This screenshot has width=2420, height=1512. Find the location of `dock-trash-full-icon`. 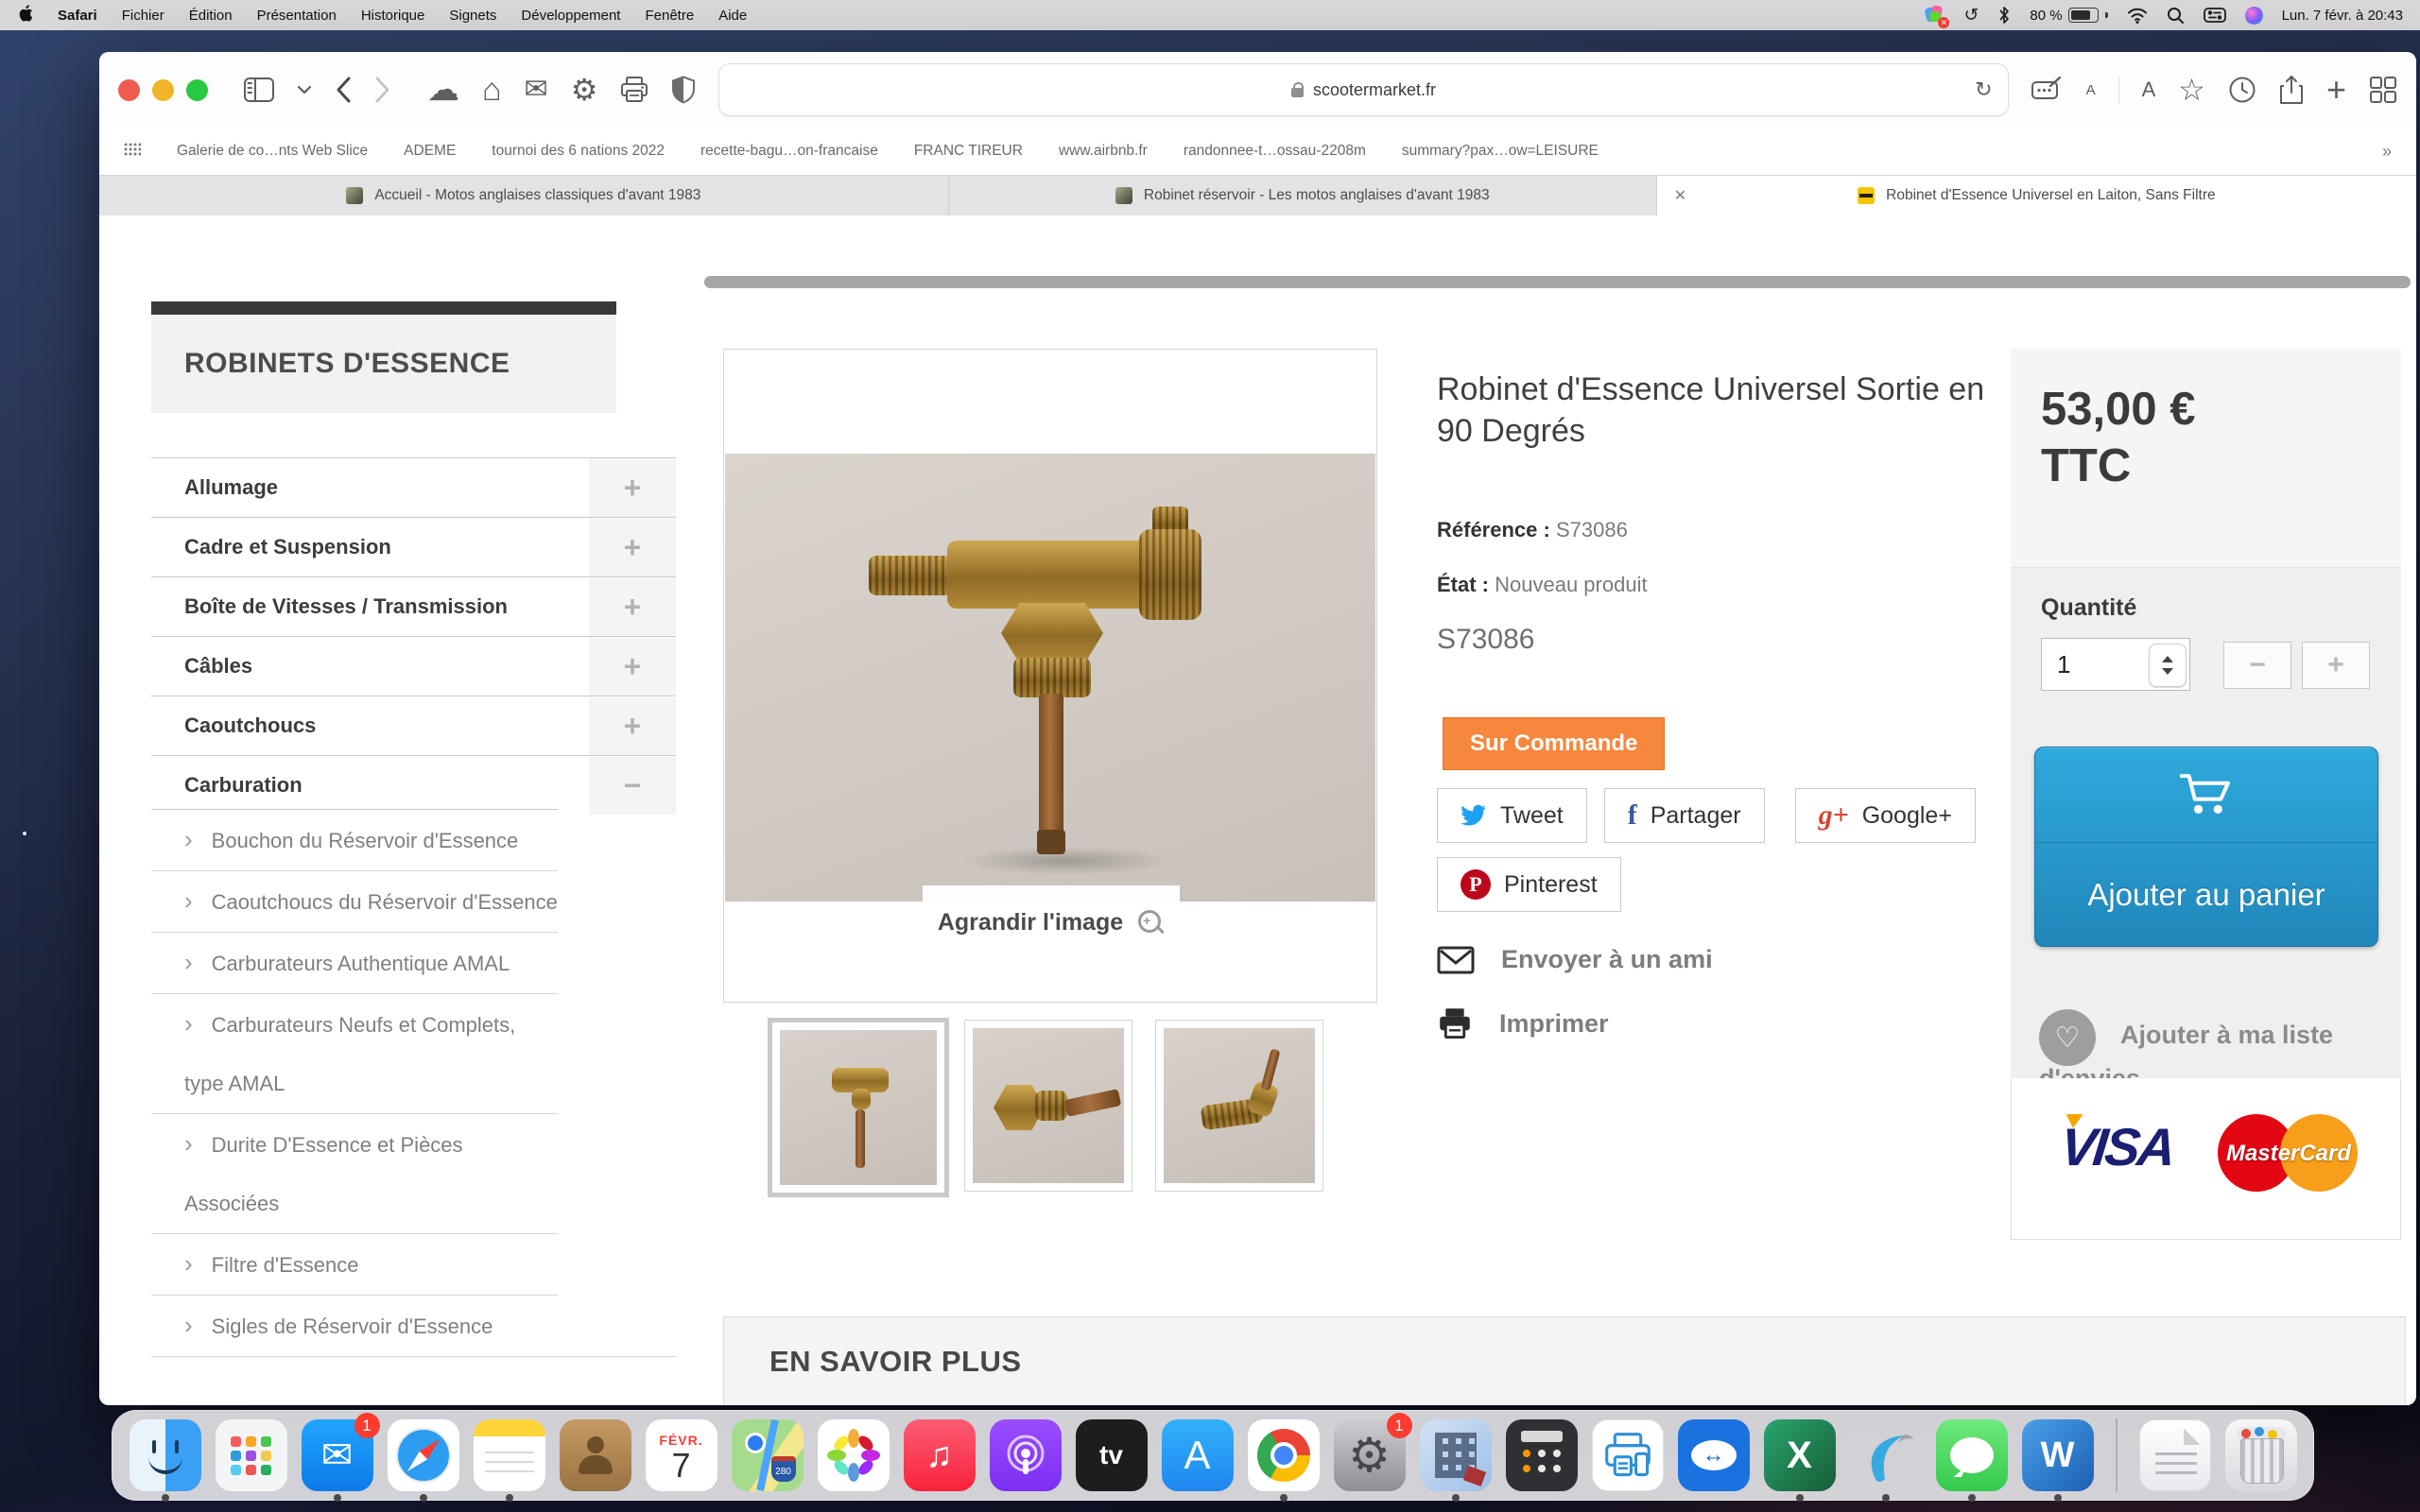

dock-trash-full-icon is located at coordinates (2260, 1455).